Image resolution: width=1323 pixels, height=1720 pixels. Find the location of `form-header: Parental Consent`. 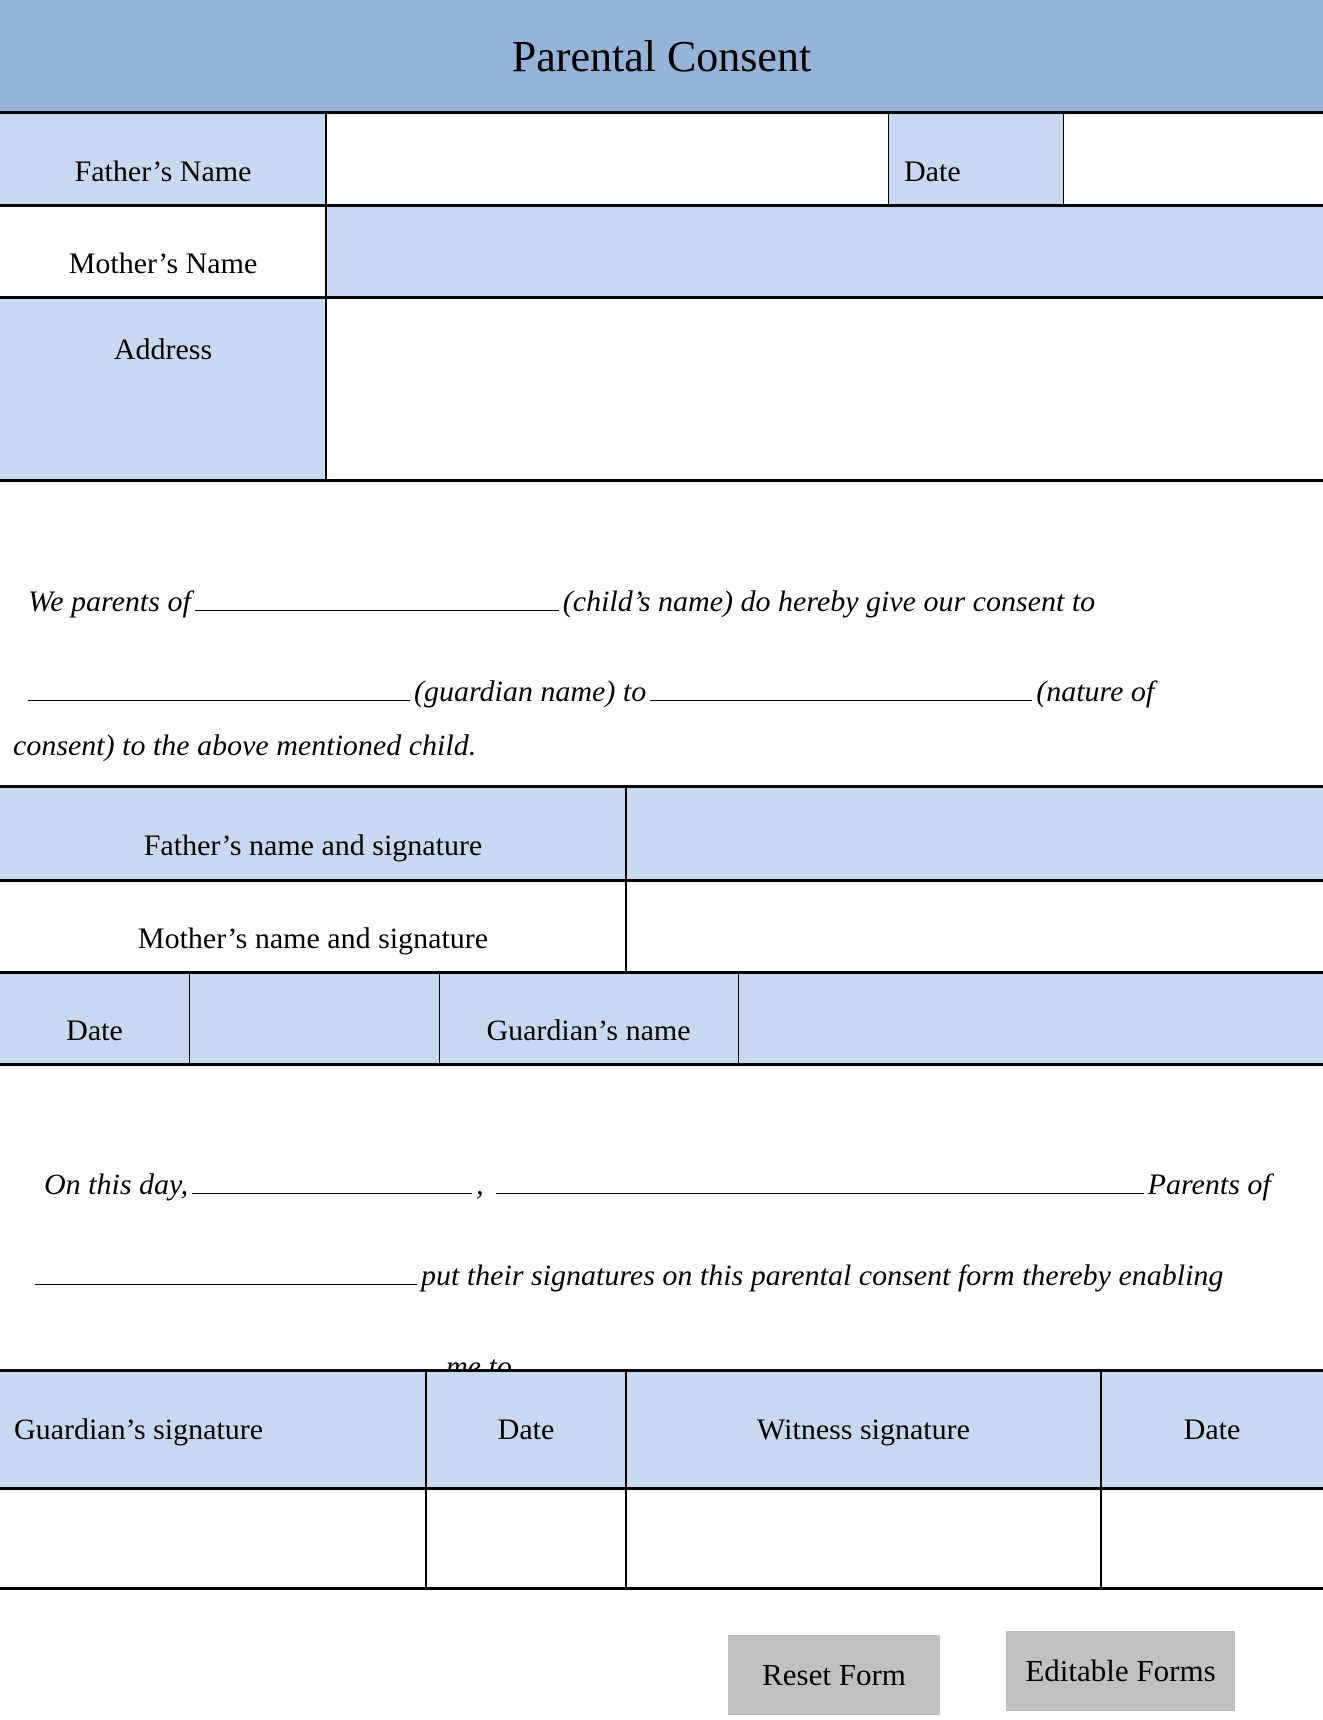

form-header: Parental Consent is located at coordinates (661, 56).